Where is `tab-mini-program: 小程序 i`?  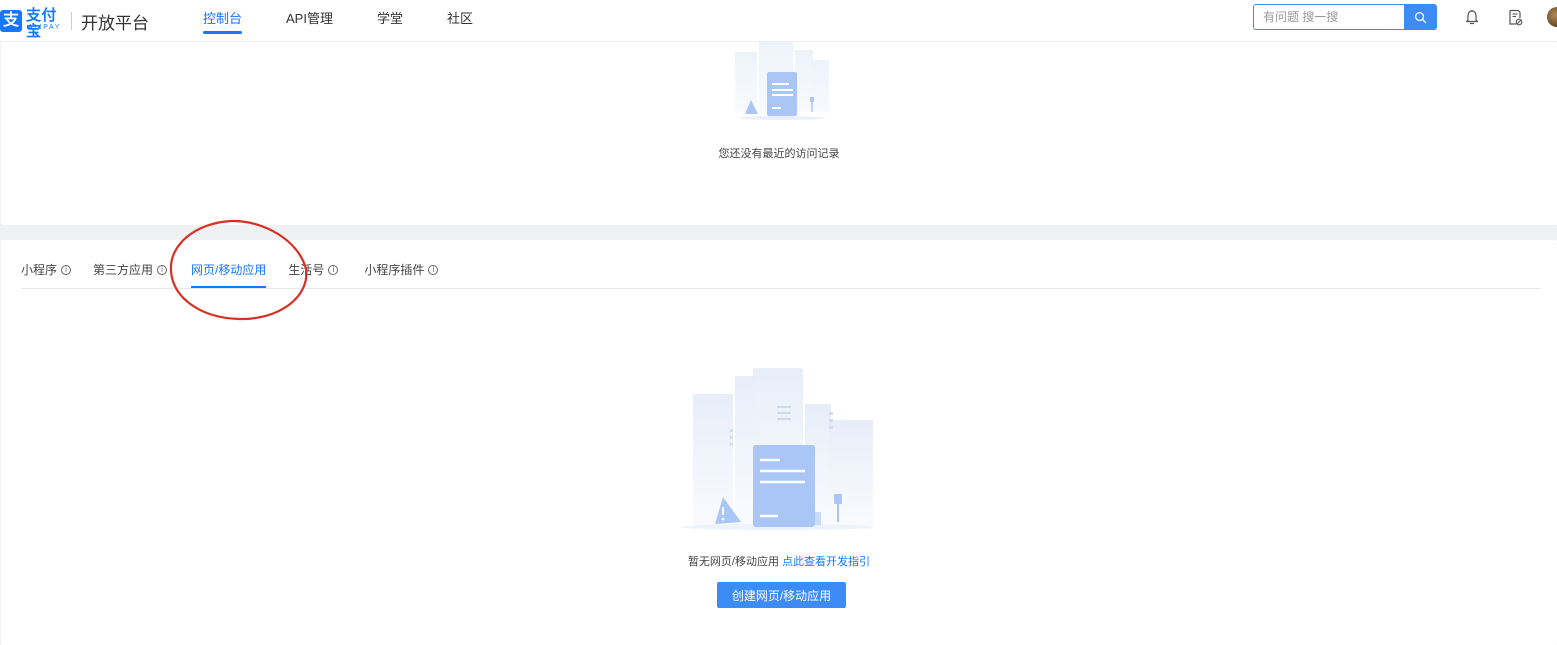 tab-mini-program: 小程序 i is located at coordinates (46, 264).